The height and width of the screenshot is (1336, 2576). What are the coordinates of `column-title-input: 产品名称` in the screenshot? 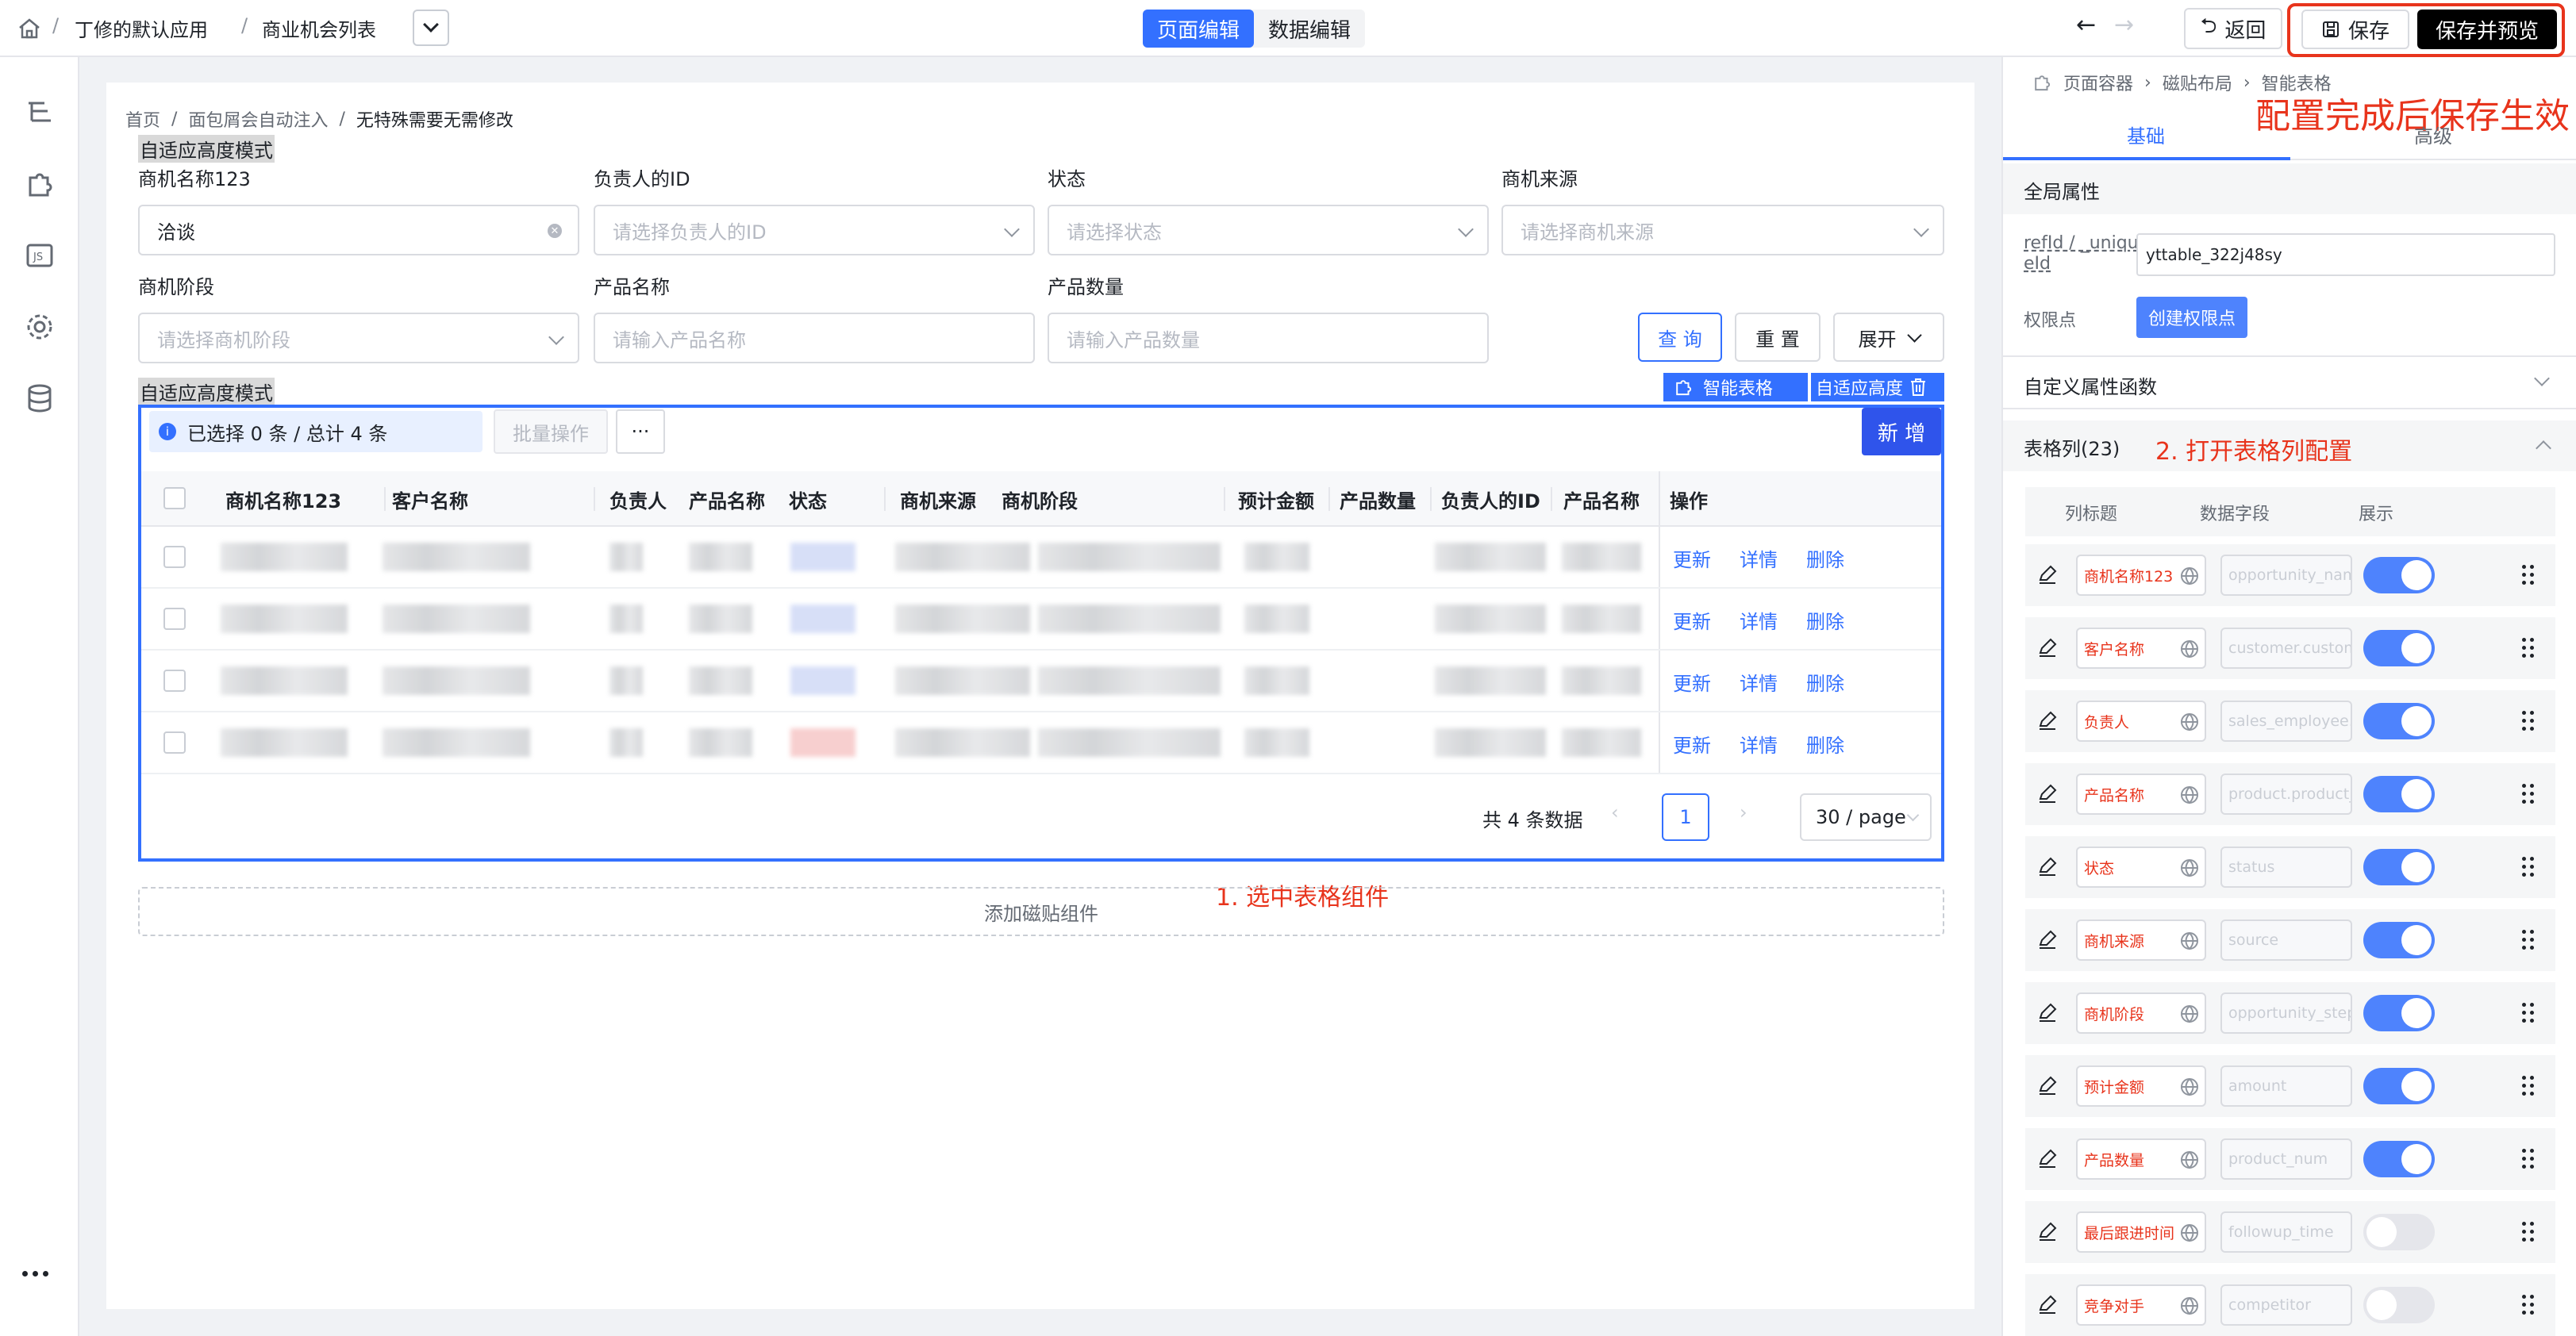 It's located at (2141, 795).